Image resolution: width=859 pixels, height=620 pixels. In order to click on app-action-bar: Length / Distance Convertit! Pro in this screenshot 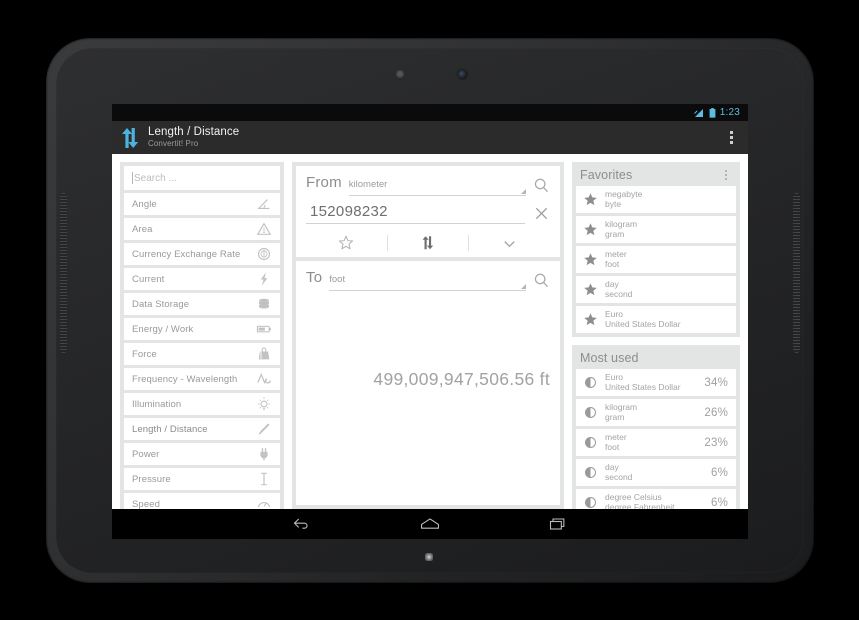, I will do `click(430, 137)`.